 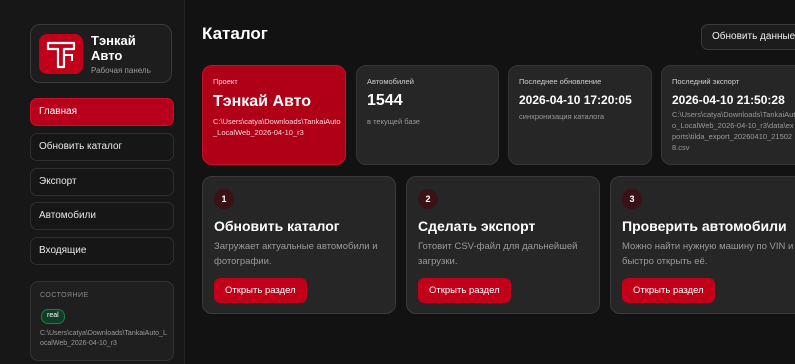 I want to click on step-number: 3, so click(x=632, y=199).